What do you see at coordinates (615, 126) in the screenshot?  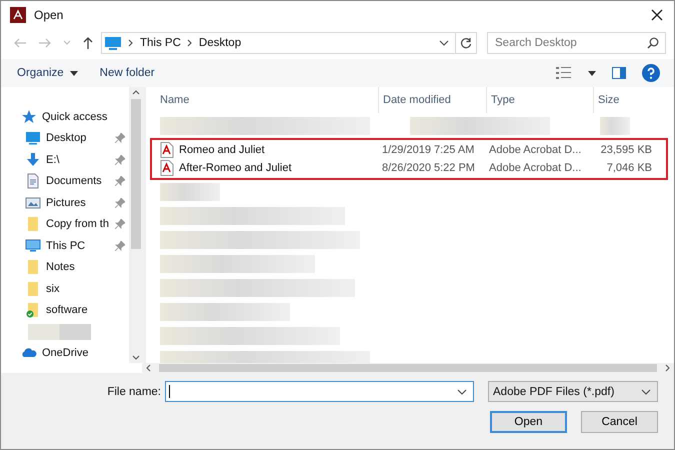 I see `blurred-size` at bounding box center [615, 126].